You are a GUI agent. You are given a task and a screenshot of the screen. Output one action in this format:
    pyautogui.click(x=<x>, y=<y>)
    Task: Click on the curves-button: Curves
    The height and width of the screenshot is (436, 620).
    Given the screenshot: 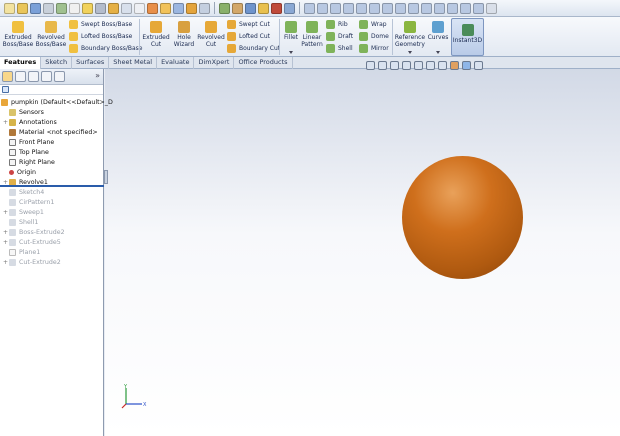 What is the action you would take?
    pyautogui.click(x=438, y=31)
    